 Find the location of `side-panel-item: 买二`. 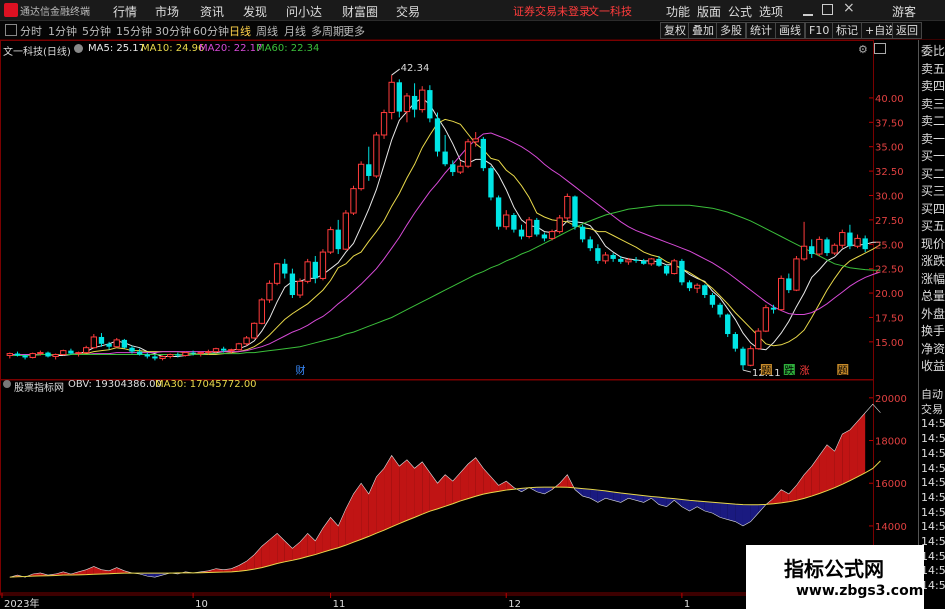

side-panel-item: 买二 is located at coordinates (933, 173).